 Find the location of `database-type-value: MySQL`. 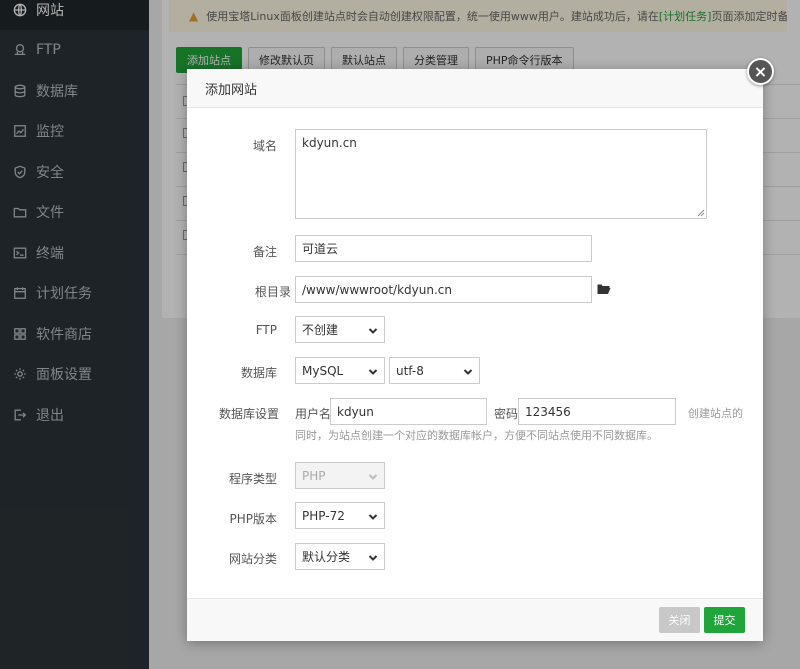

database-type-value: MySQL is located at coordinates (323, 370).